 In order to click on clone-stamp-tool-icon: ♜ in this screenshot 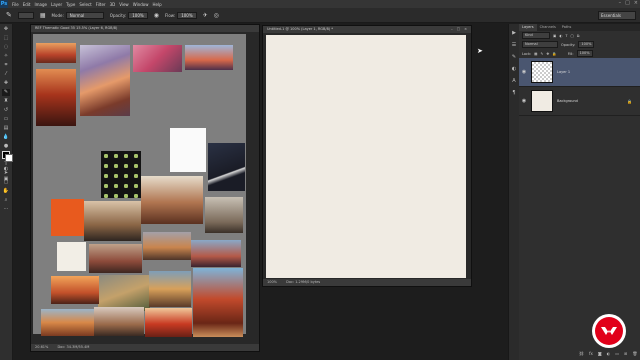, I will do `click(6, 101)`.